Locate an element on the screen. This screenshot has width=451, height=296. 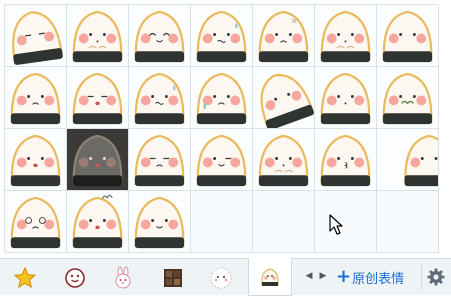
sticker-blush-shy is located at coordinates (98, 36).